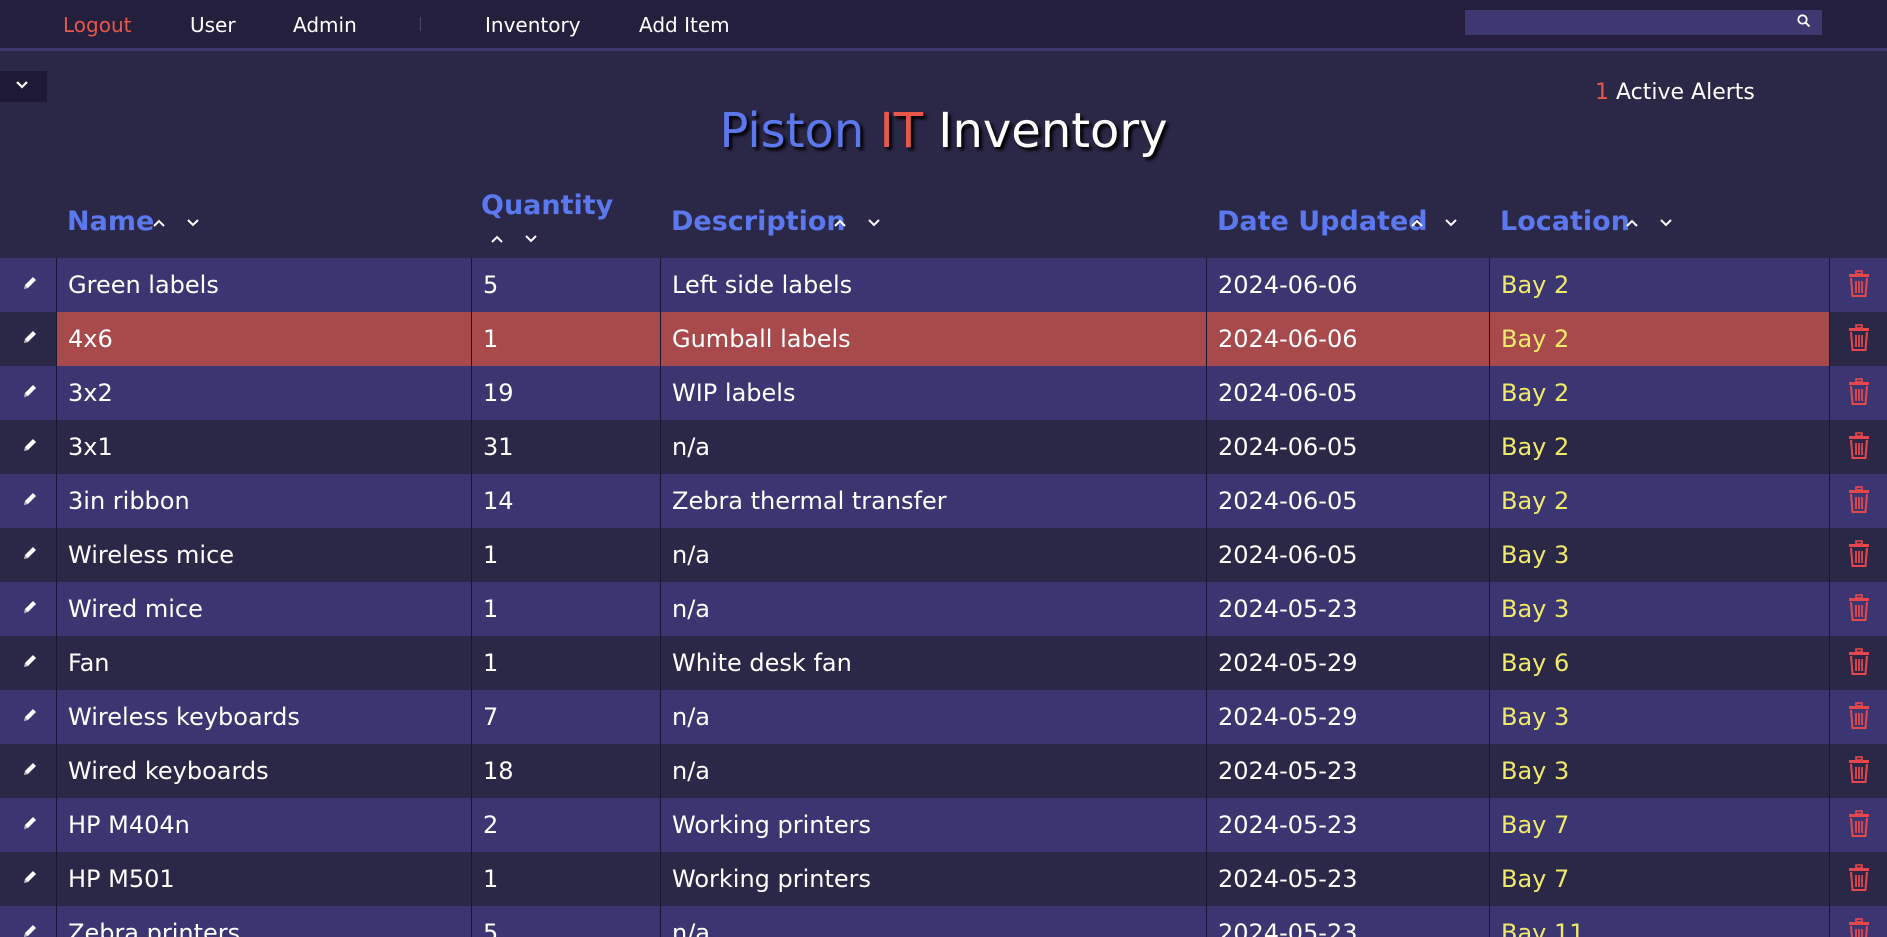 The height and width of the screenshot is (937, 1887). I want to click on cell-quantity: 18, so click(565, 771).